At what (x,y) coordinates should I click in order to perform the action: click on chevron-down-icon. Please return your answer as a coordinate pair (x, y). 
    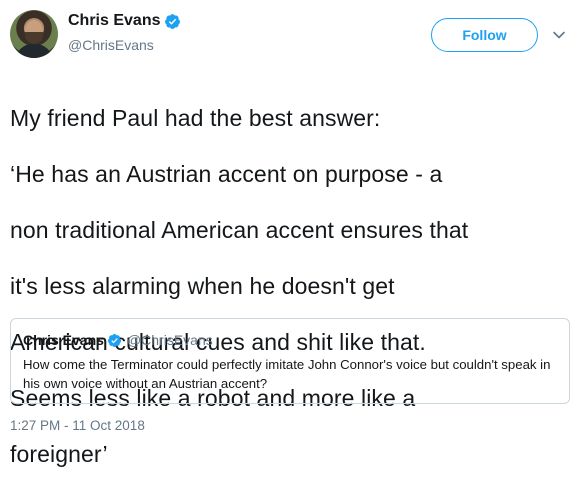
    Looking at the image, I should click on (559, 35).